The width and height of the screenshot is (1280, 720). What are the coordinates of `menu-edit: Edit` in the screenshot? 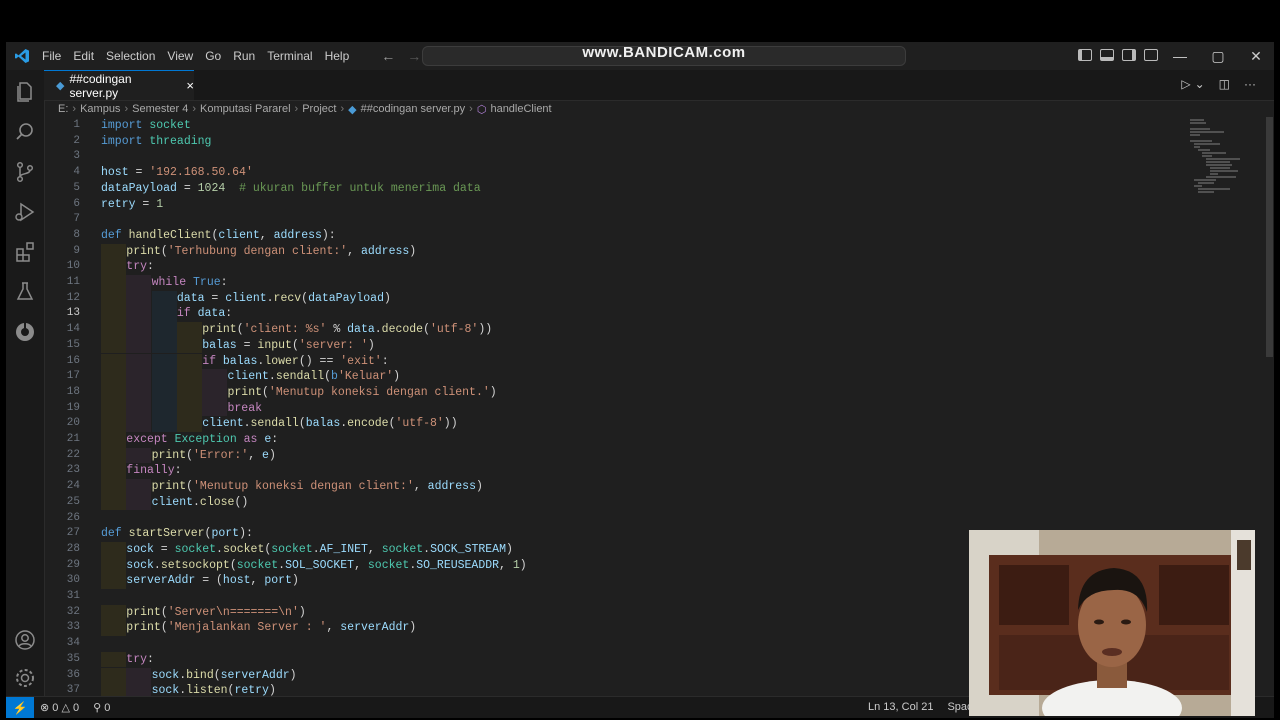 It's located at (83, 56).